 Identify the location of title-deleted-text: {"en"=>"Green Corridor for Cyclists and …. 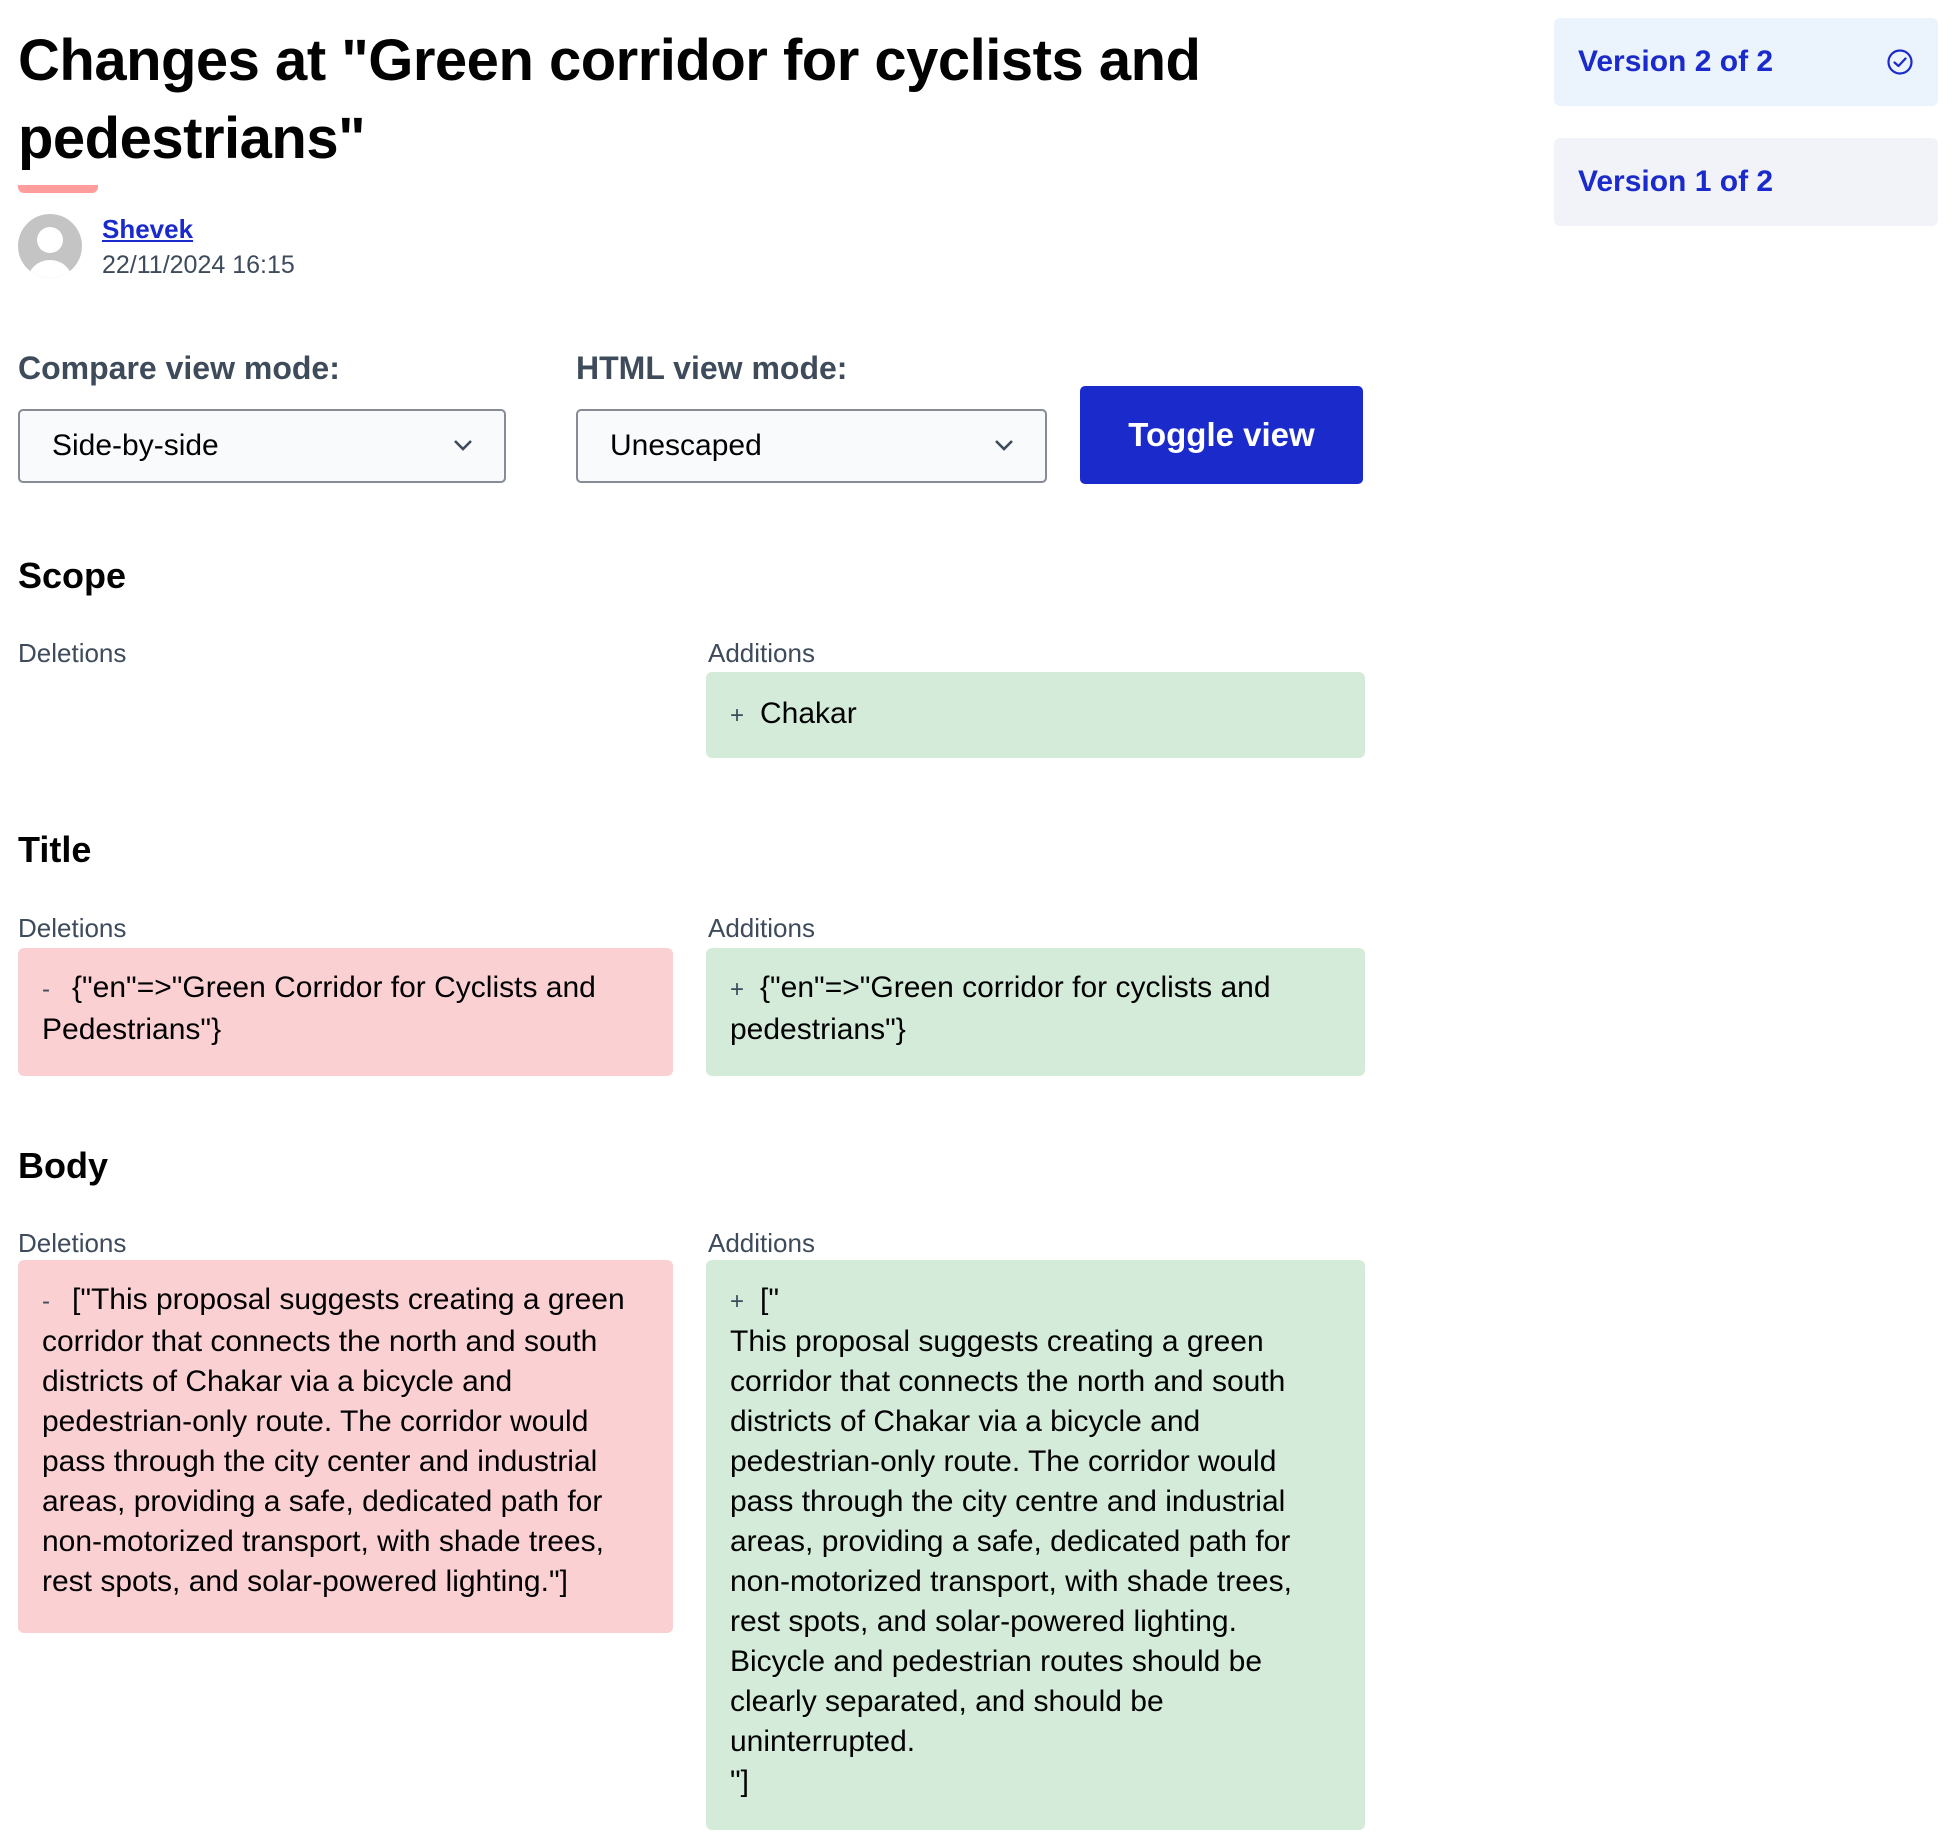
(323, 1008).